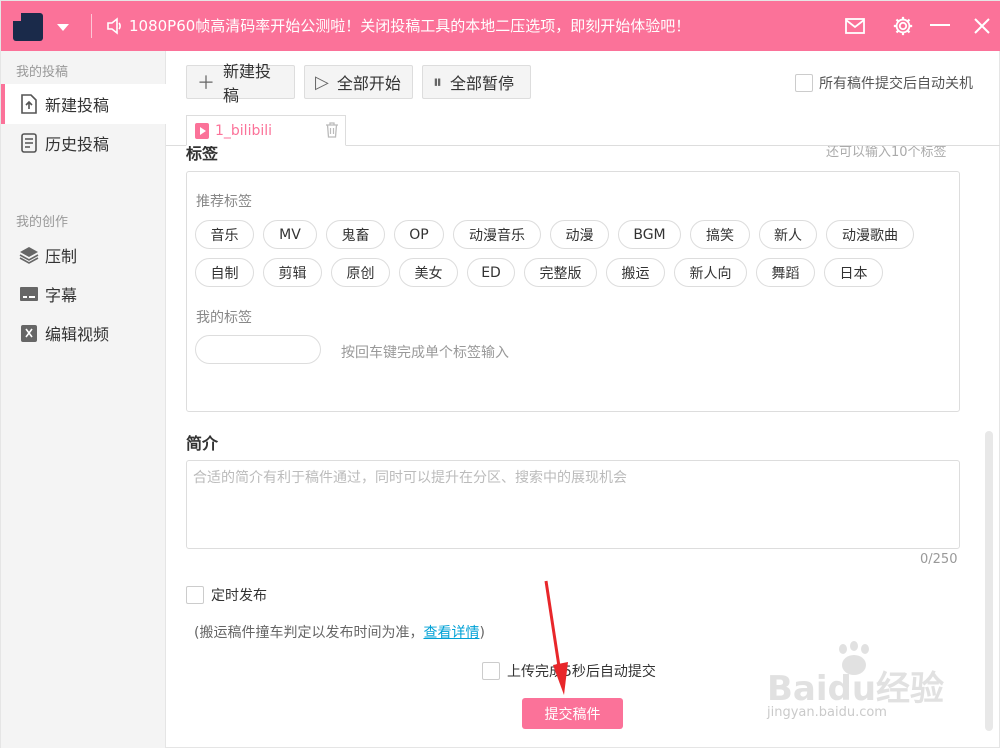  I want to click on tag-chip: 剪辑, so click(292, 272).